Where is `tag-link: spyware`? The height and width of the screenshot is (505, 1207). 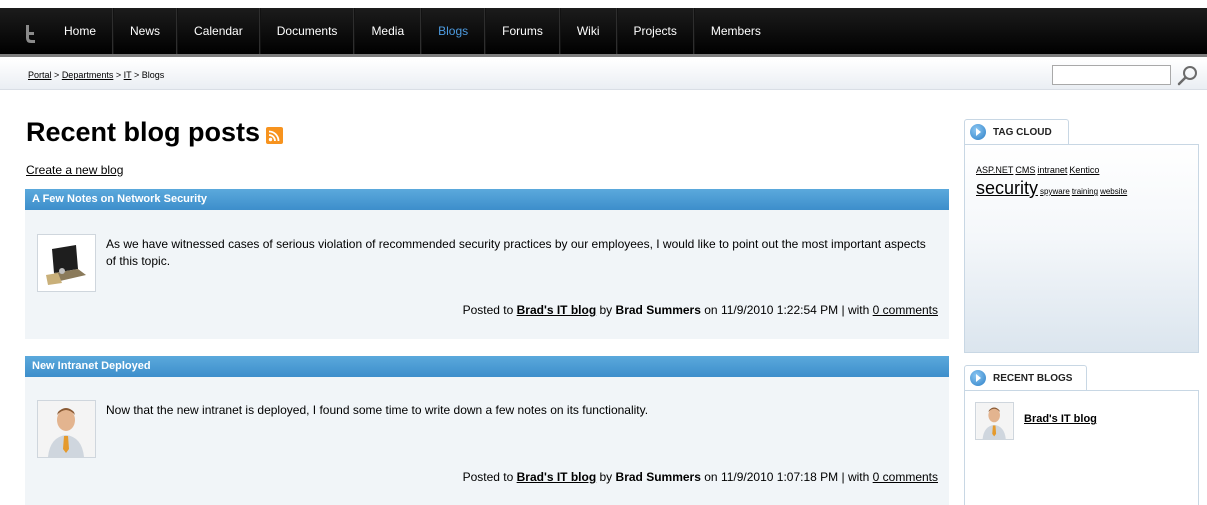 tag-link: spyware is located at coordinates (1055, 191).